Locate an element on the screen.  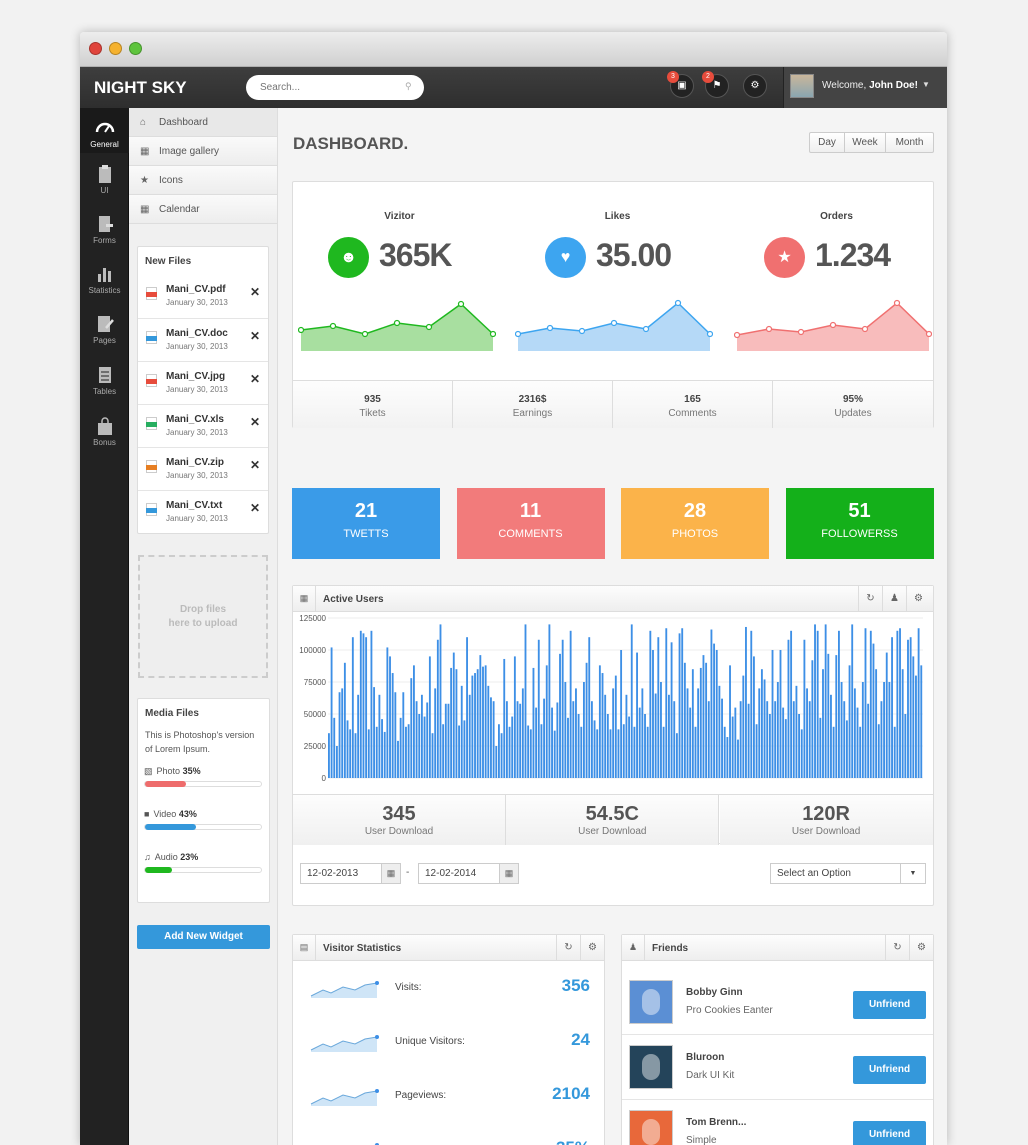
summary-updates: 95% Updates is located at coordinates (853, 404).